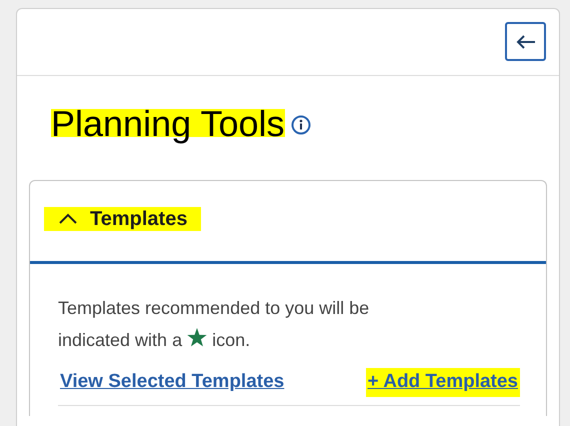 The image size is (570, 426). I want to click on back-button, so click(525, 41).